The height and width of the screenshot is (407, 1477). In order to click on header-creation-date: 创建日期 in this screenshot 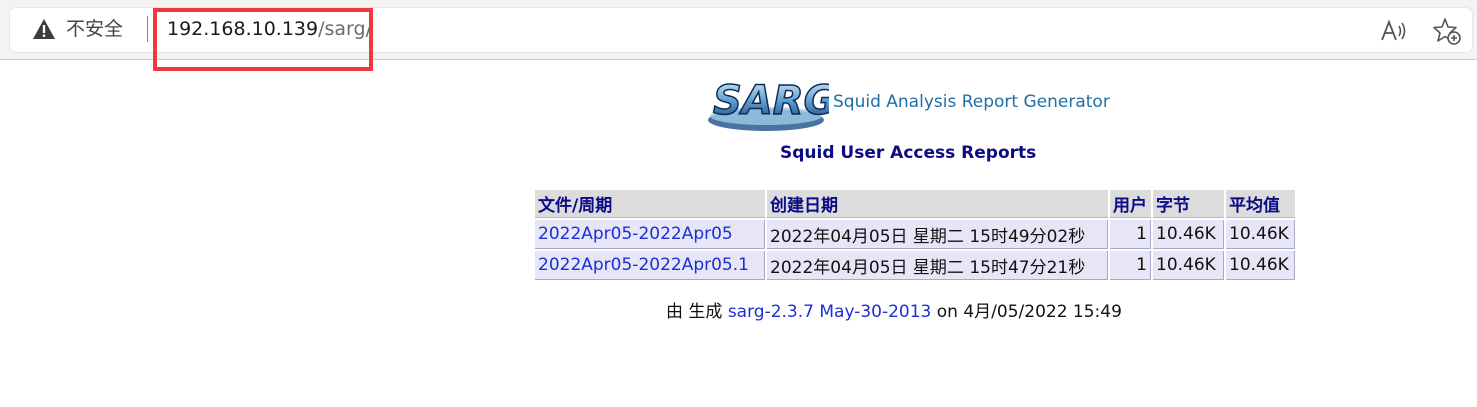, I will do `click(937, 204)`.